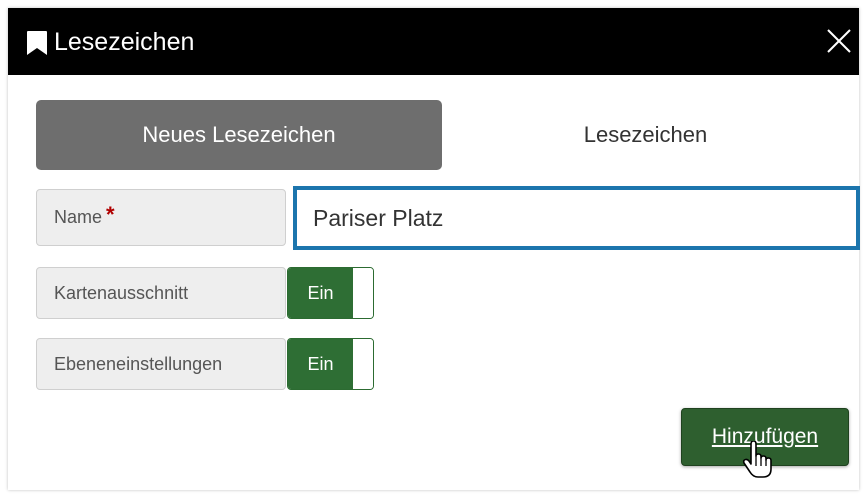  I want to click on ebeneneinstellungen-toggle-label: Ein, so click(320, 364).